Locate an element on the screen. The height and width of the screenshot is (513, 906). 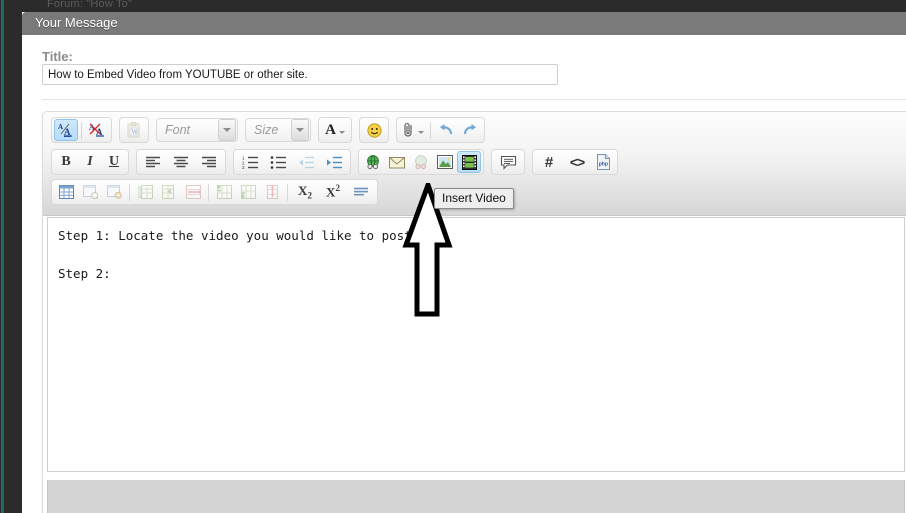
font-family-value: Font is located at coordinates (178, 130).